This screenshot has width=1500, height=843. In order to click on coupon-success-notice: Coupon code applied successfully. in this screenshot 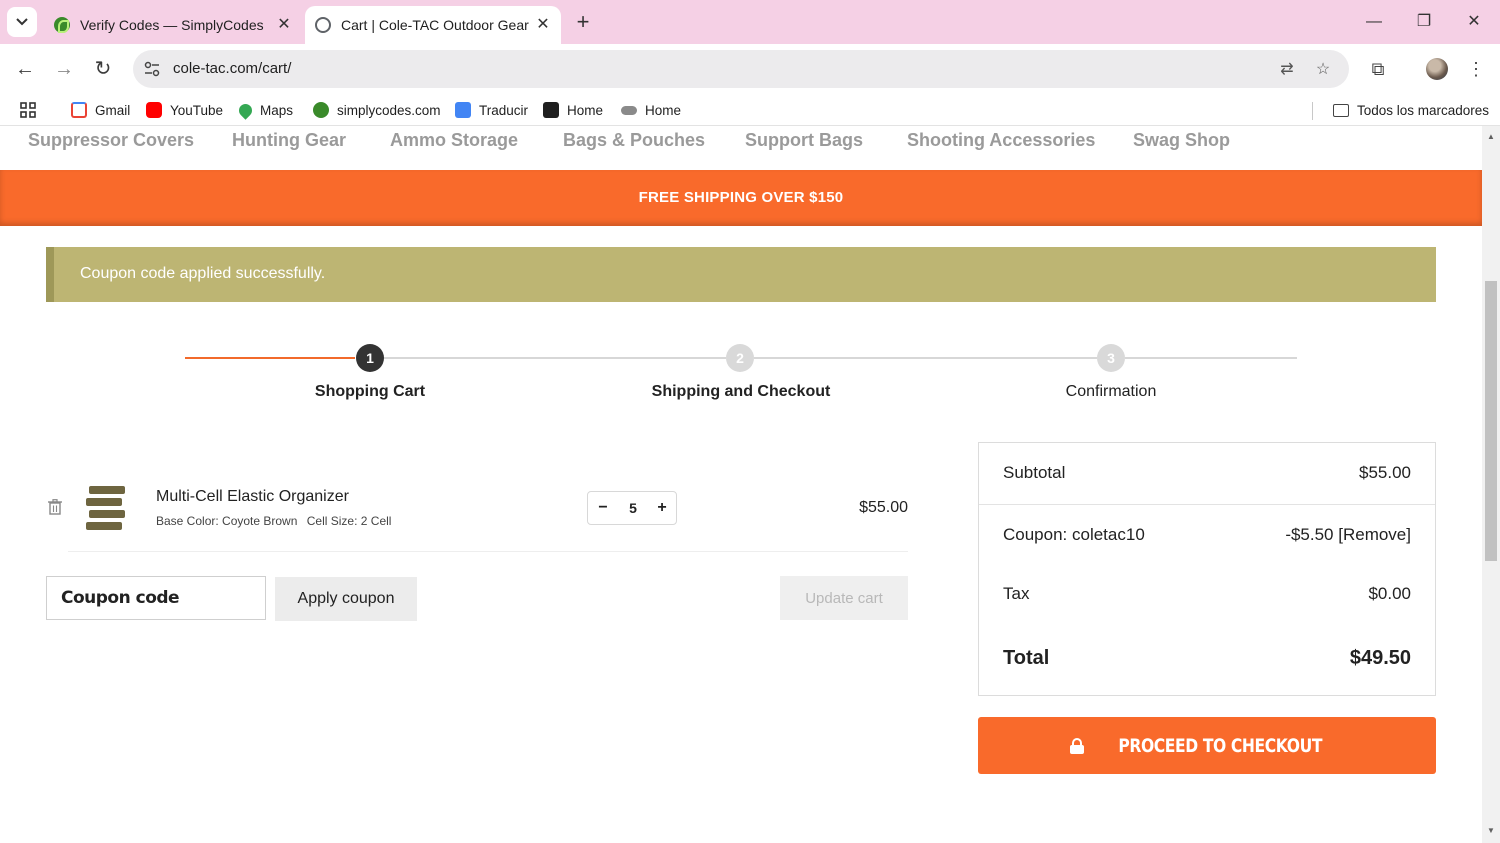, I will do `click(741, 274)`.